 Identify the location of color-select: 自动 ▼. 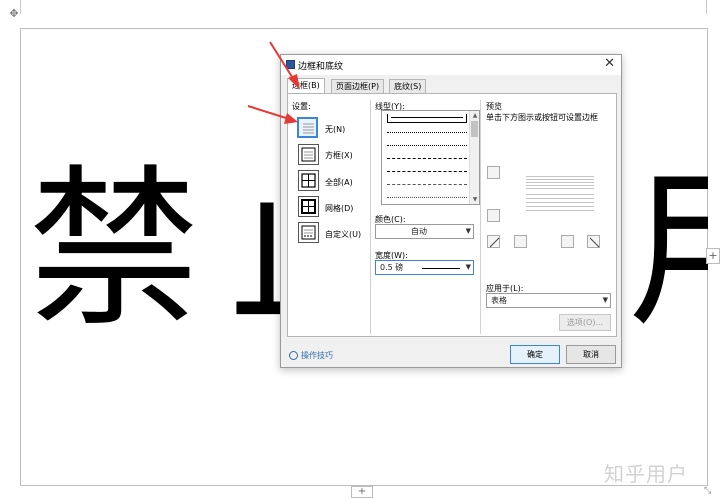
(424, 231).